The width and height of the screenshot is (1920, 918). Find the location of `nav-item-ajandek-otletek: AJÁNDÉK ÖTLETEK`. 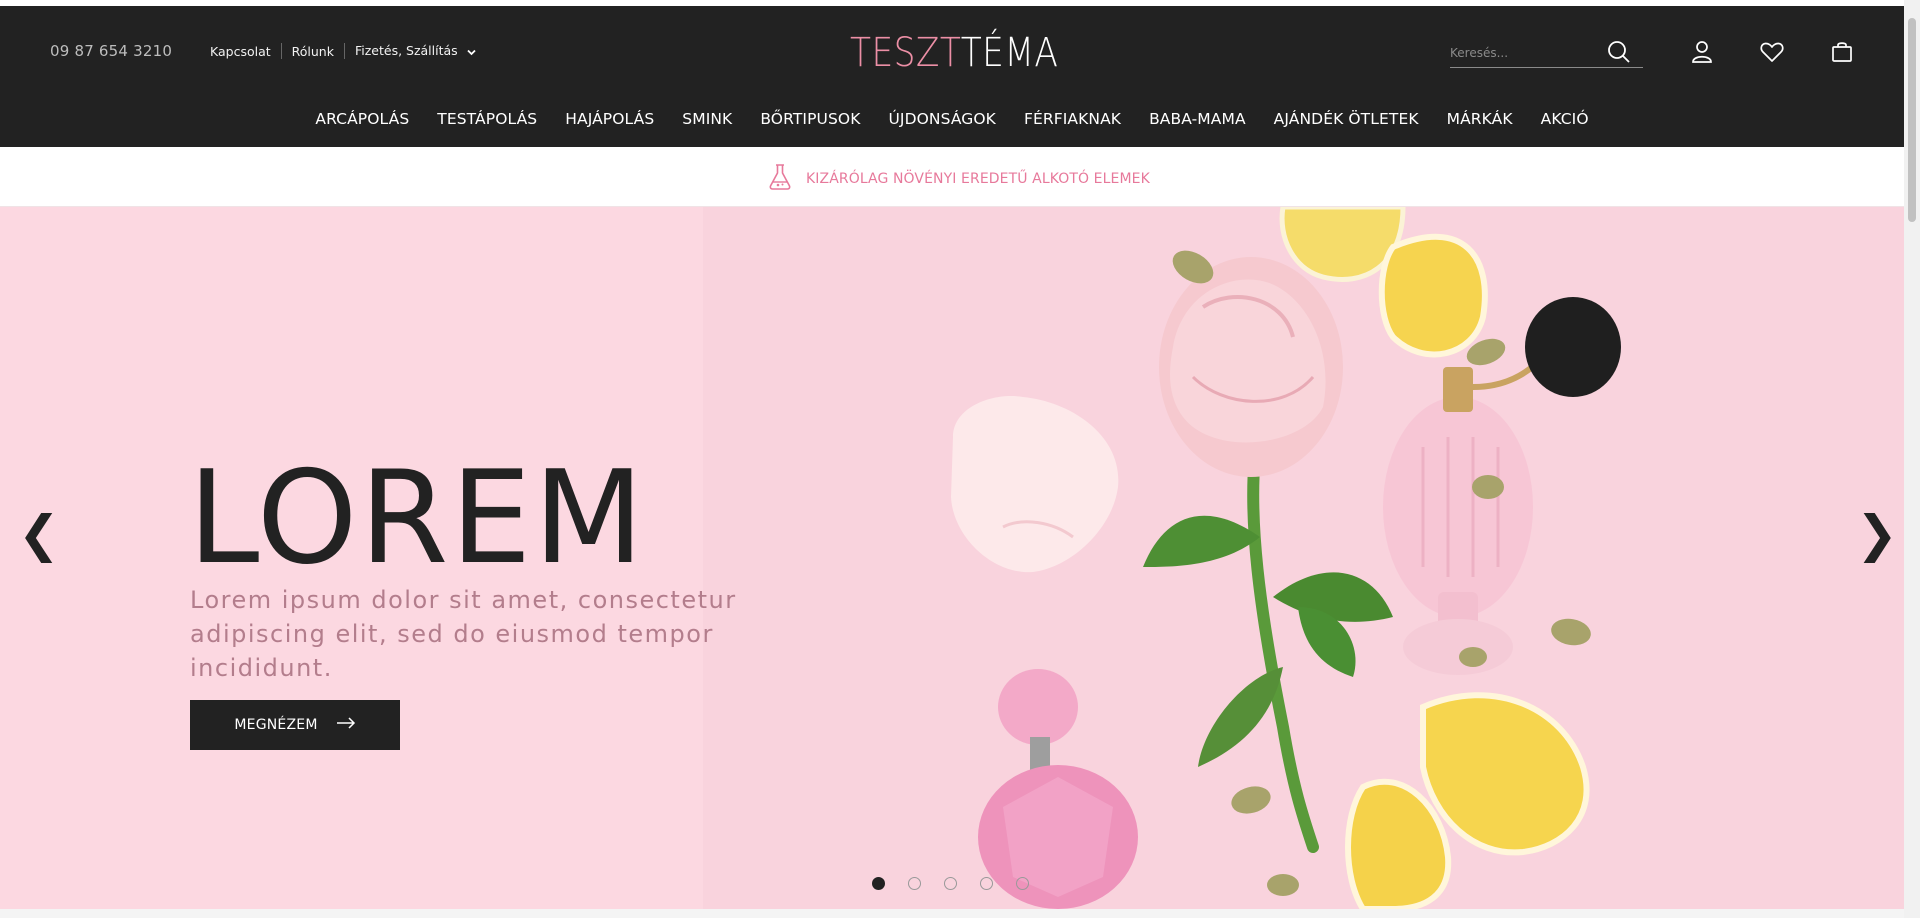

nav-item-ajandek-otletek: AJÁNDÉK ÖTLETEK is located at coordinates (1346, 119).